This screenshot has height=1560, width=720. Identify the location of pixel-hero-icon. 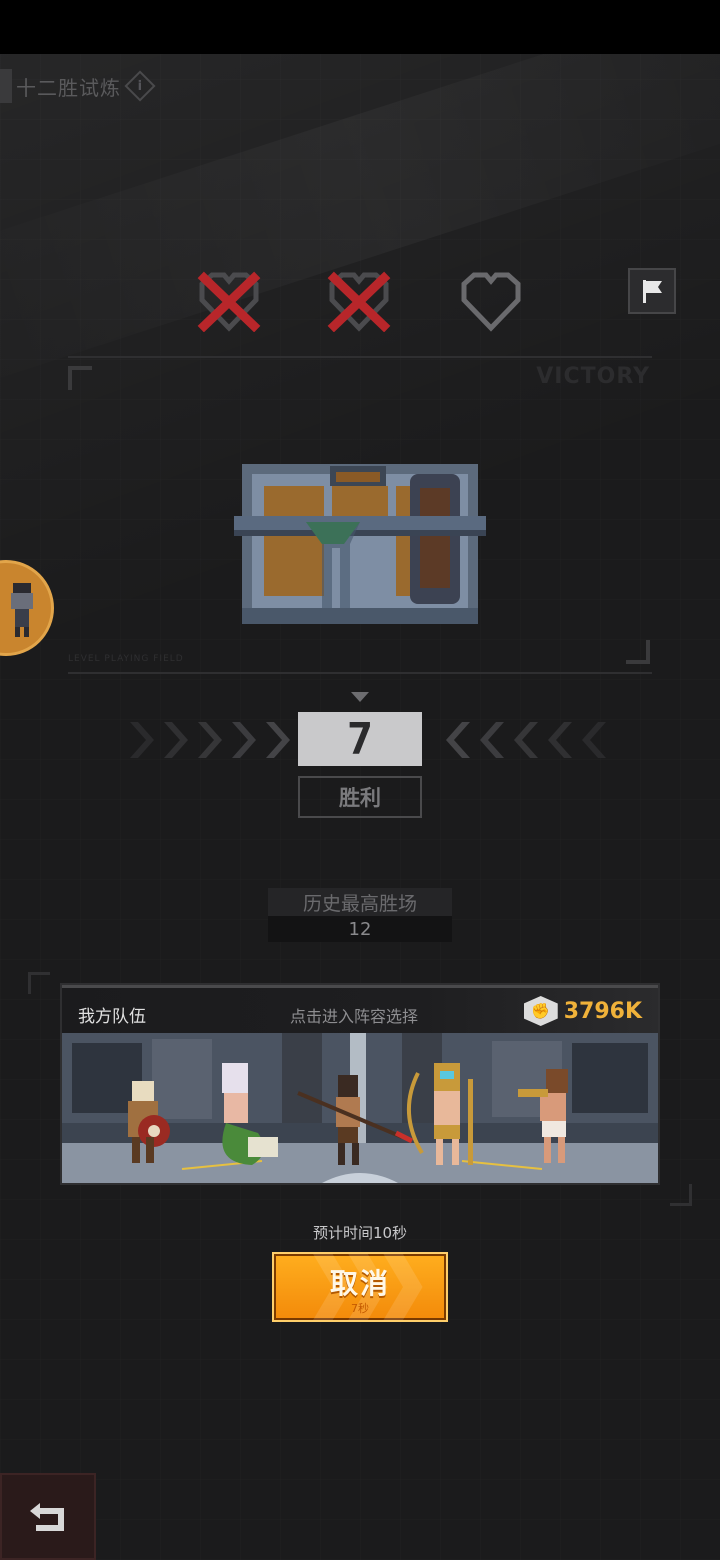
(22, 610).